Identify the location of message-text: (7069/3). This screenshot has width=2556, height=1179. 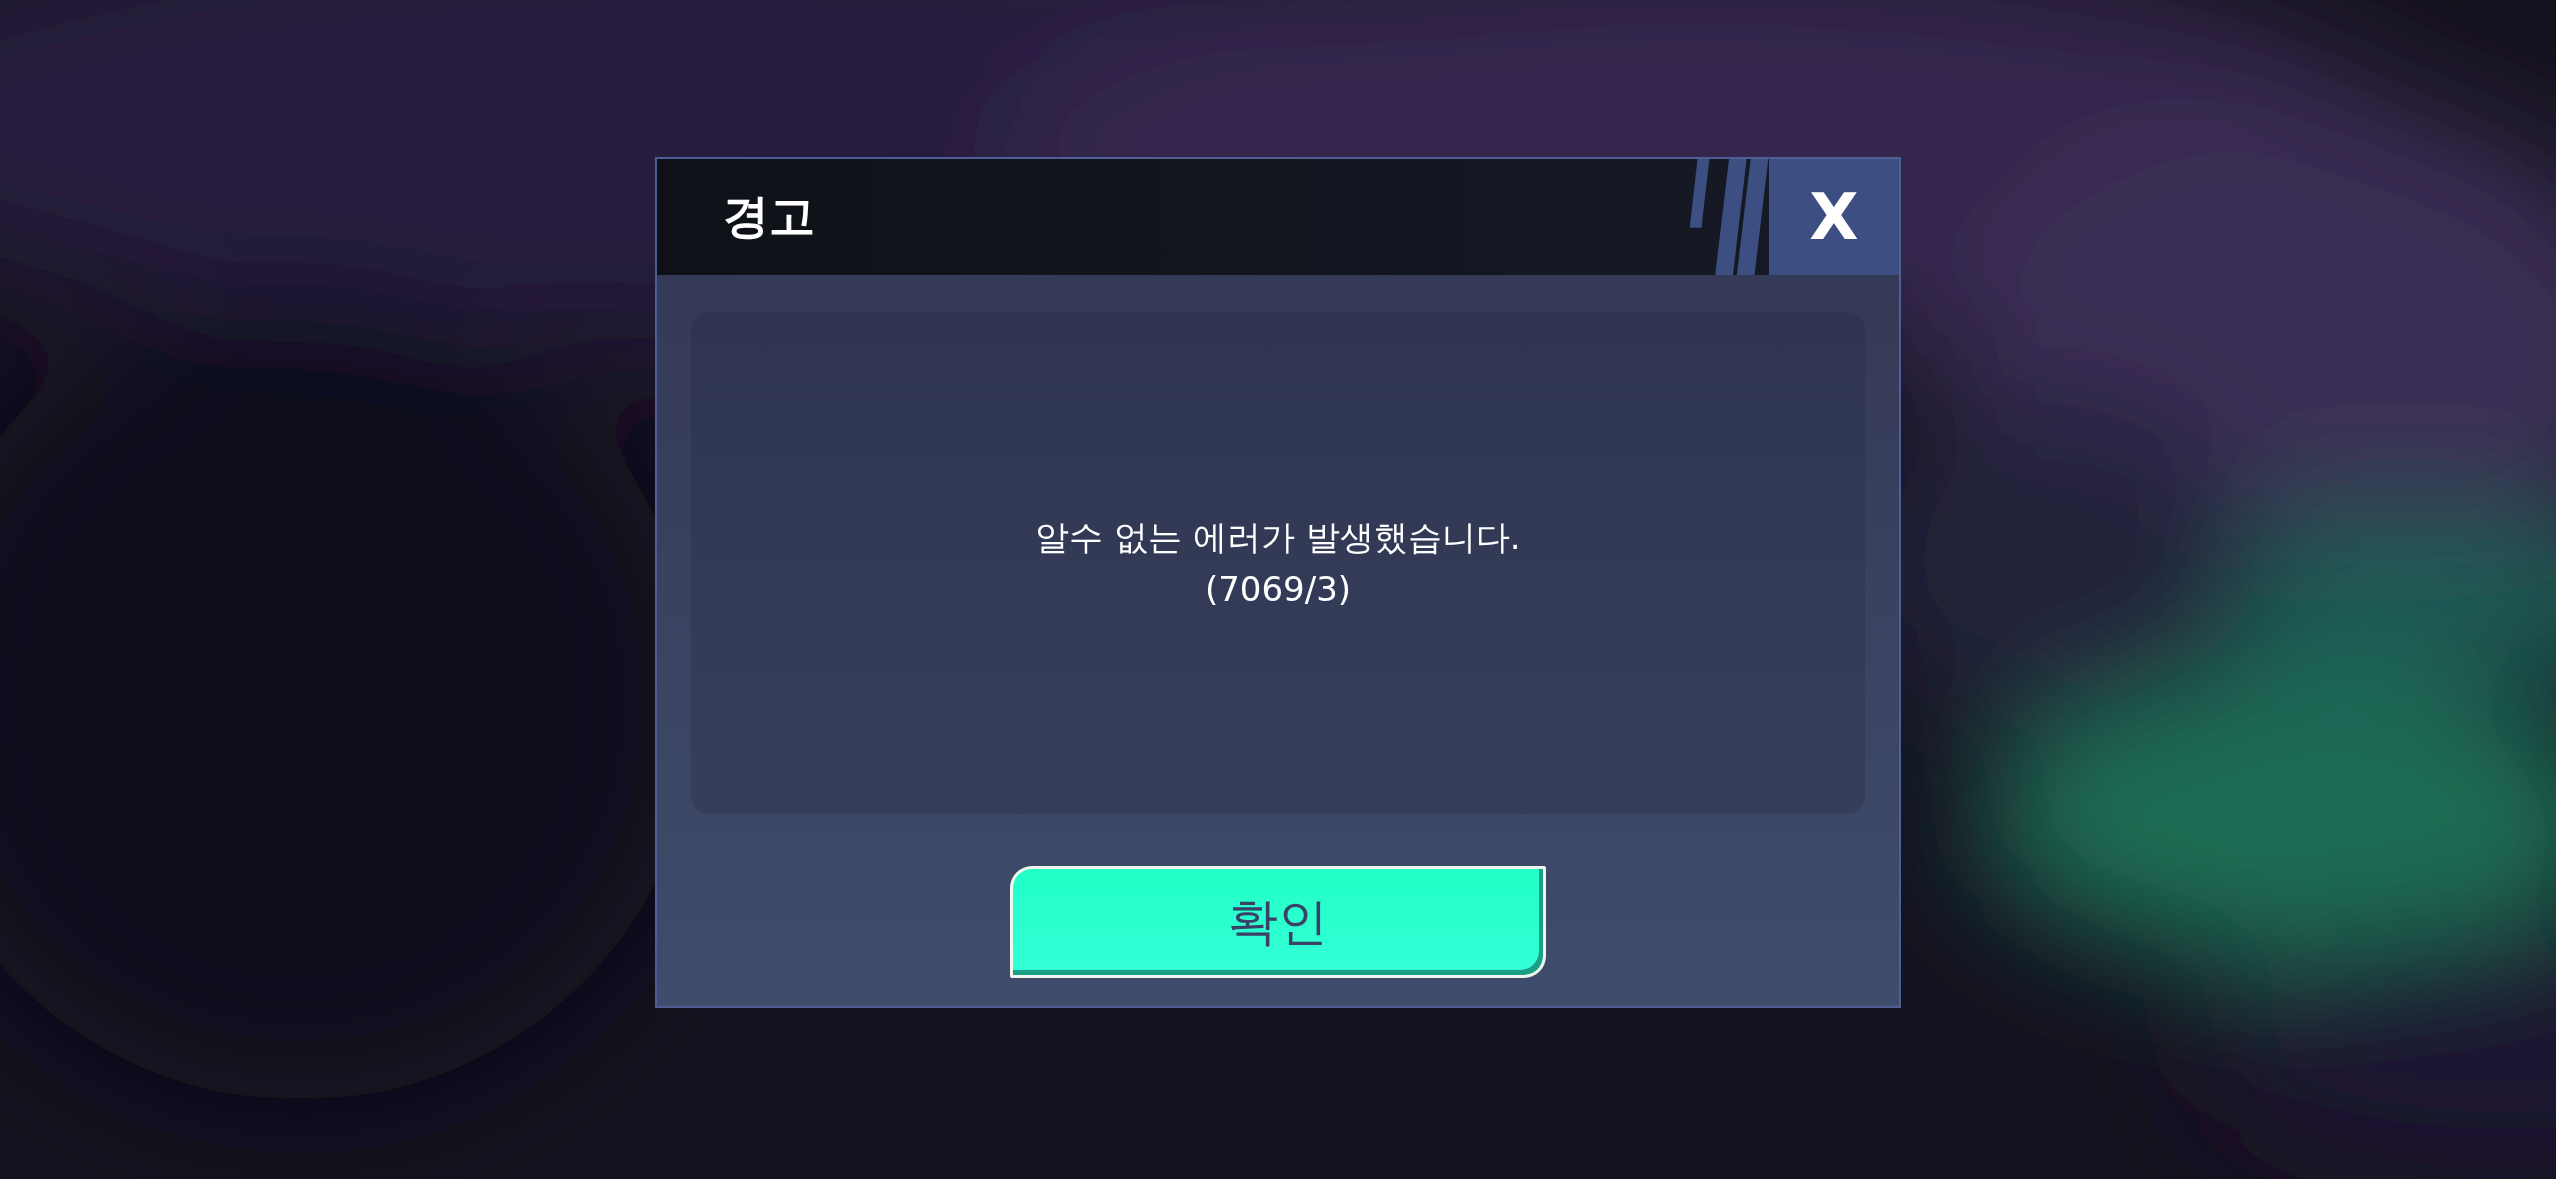
(1278, 589).